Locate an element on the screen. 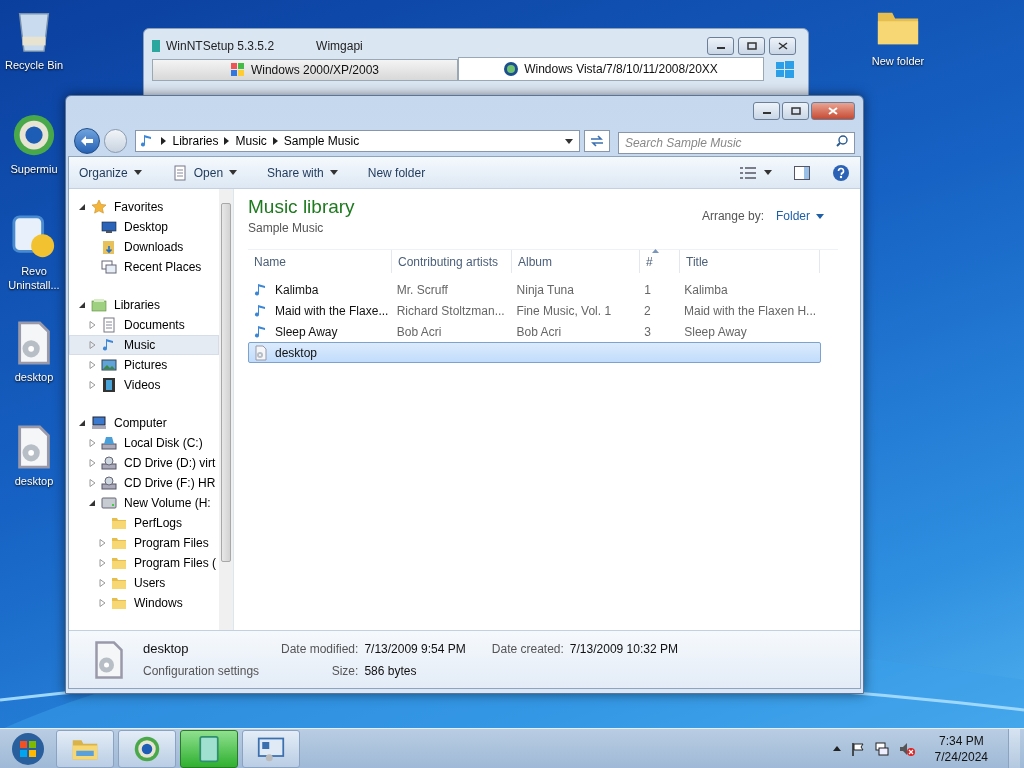 Image resolution: width=1024 pixels, height=768 pixels. help-button is located at coordinates (841, 172).